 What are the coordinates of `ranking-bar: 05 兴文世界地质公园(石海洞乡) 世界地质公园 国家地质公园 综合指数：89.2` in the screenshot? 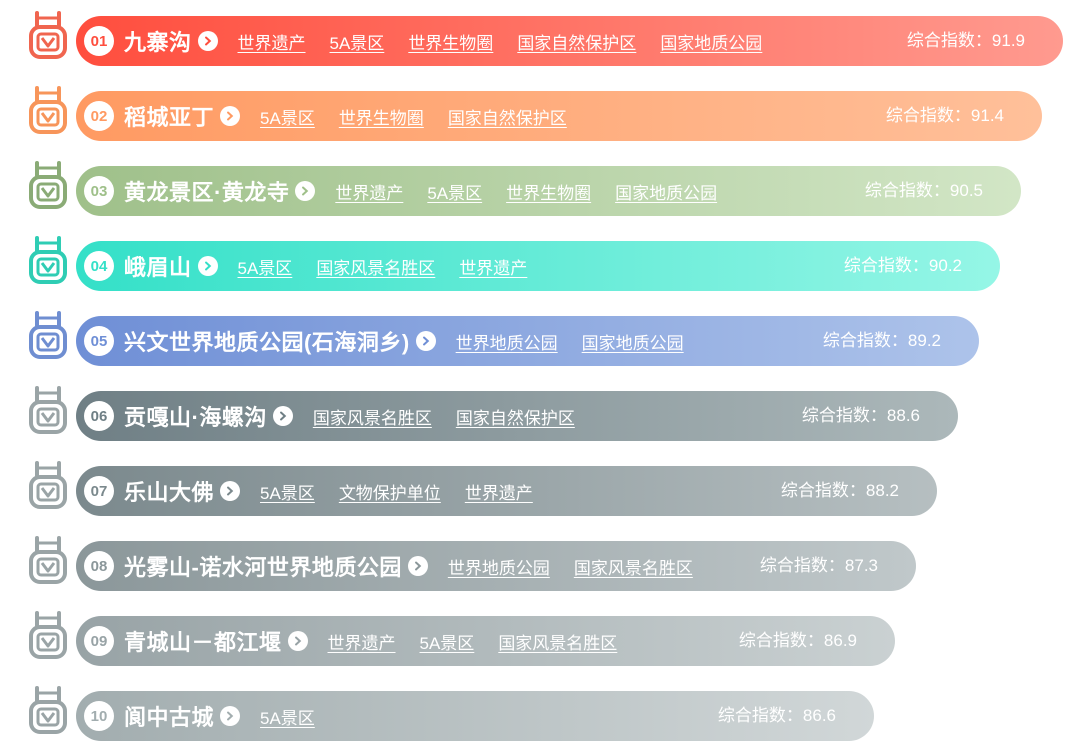 It's located at (527, 341).